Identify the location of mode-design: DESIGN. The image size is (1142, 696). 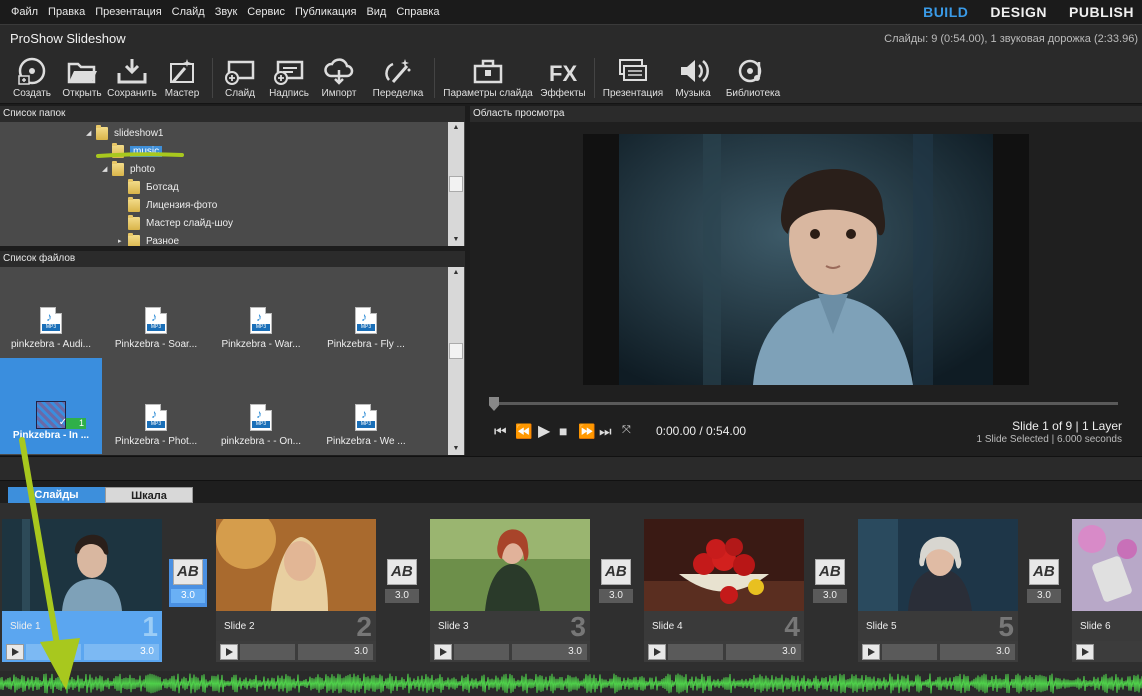
(1018, 12).